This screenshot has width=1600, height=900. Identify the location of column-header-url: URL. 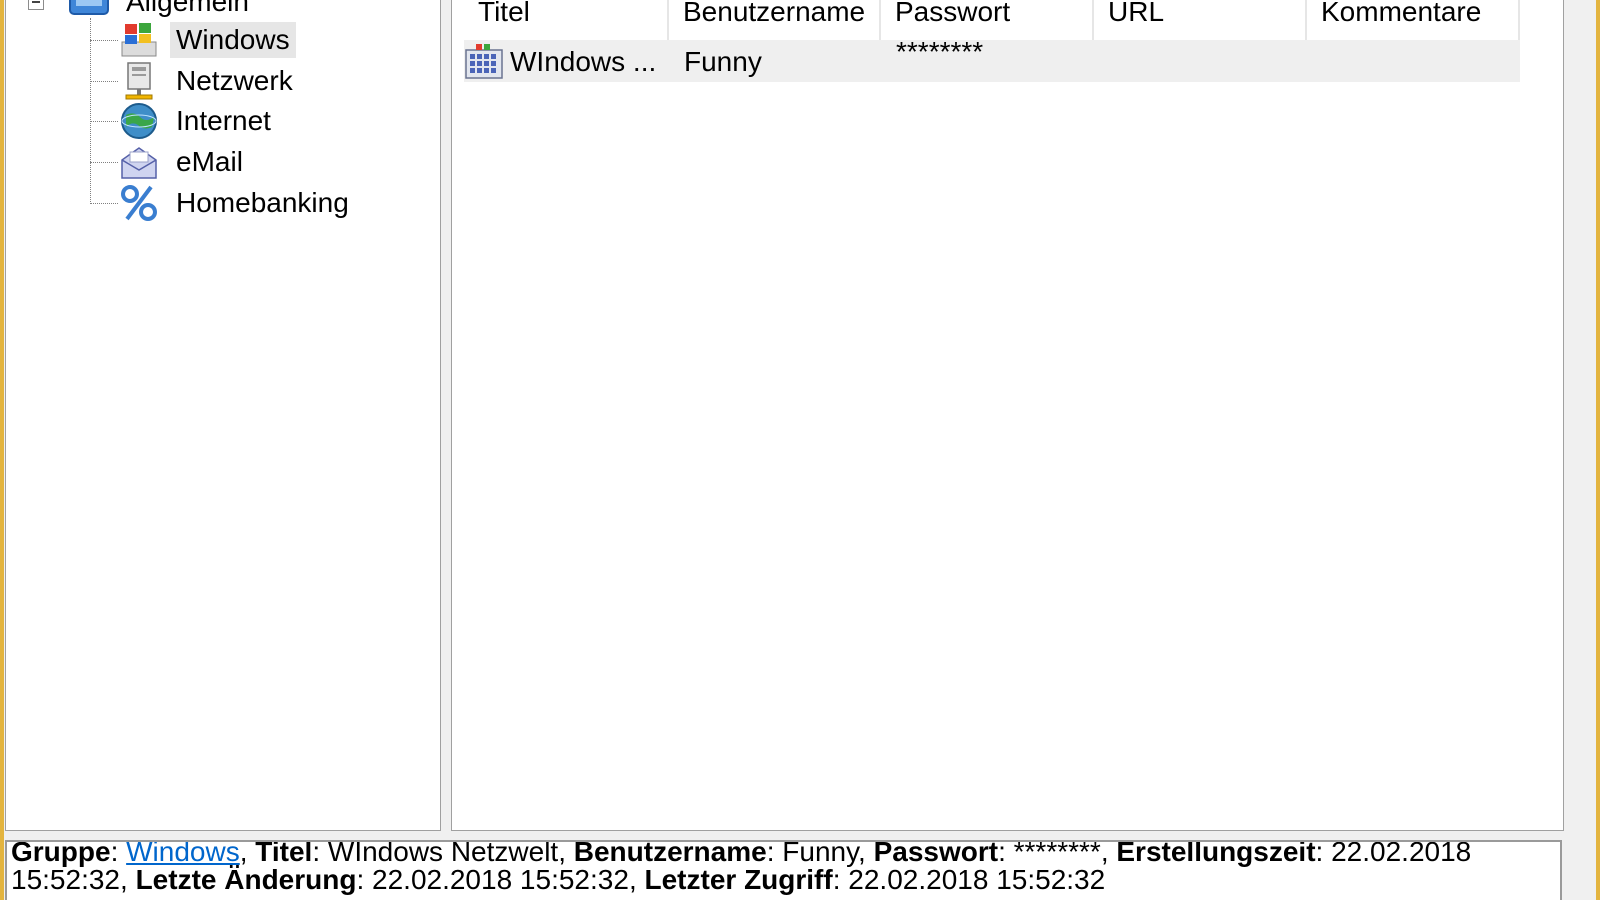
(1200, 20).